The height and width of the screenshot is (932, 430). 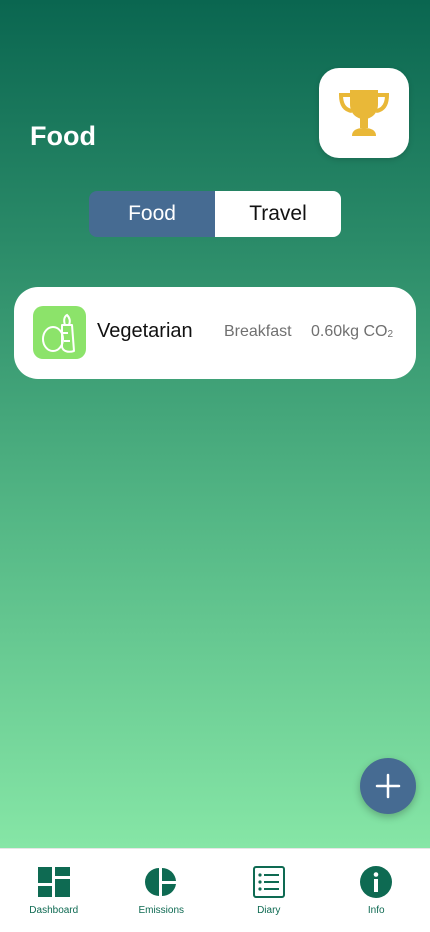 I want to click on dashboard-icon, so click(x=54, y=882).